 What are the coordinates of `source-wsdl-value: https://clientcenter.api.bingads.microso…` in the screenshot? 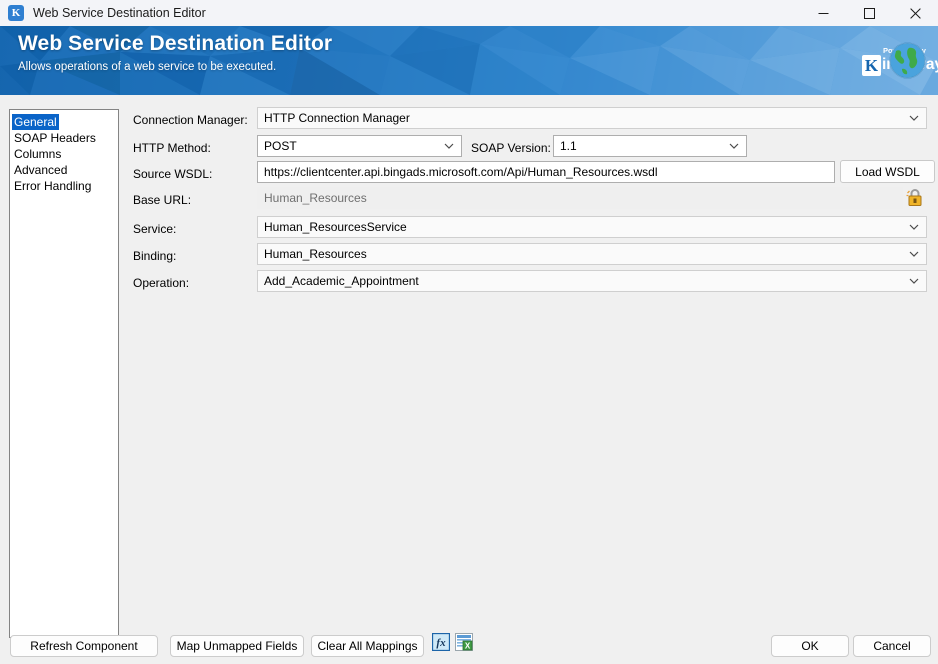 It's located at (461, 172).